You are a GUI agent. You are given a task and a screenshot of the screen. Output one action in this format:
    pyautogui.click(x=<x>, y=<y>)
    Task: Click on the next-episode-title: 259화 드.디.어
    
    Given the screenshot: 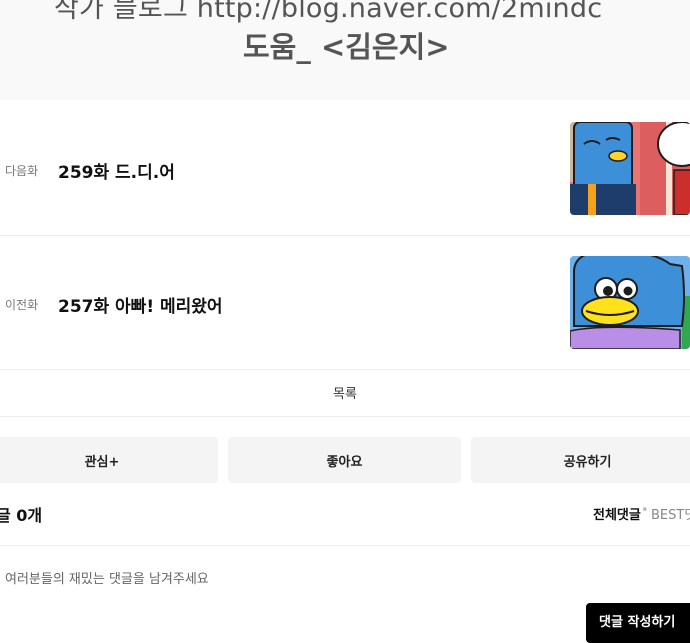 What is the action you would take?
    pyautogui.click(x=116, y=173)
    